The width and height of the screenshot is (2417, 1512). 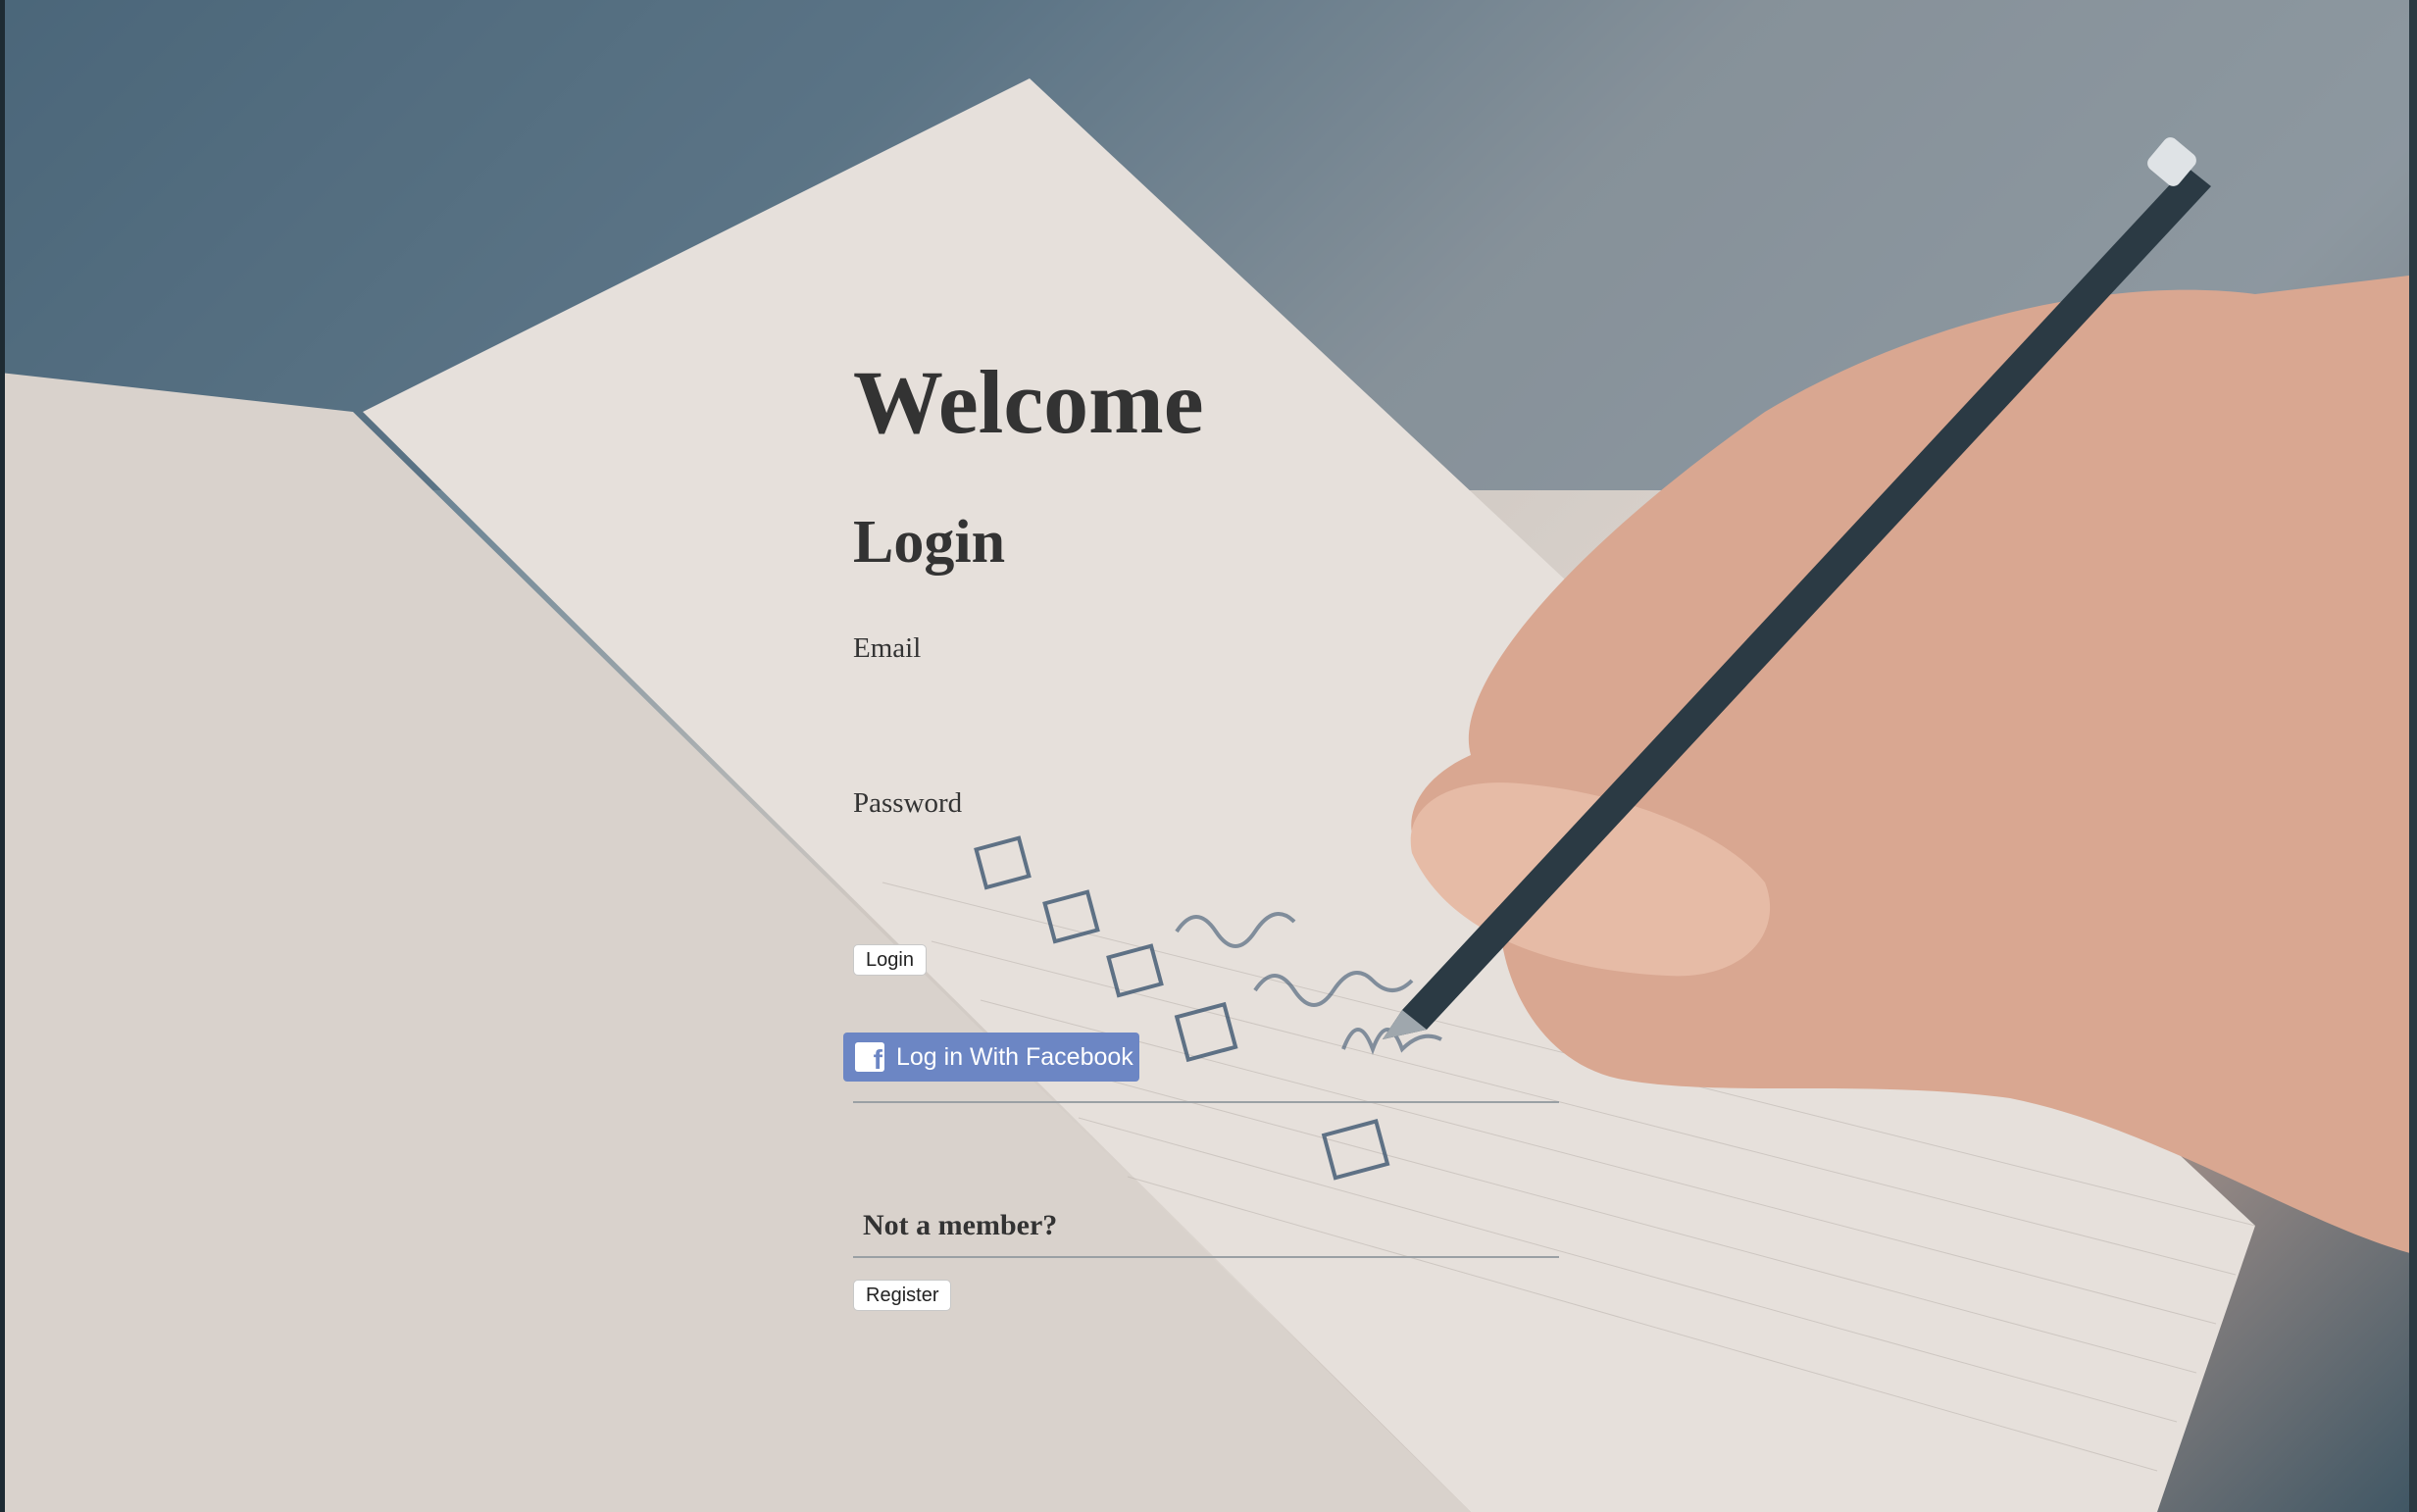 What do you see at coordinates (890, 960) in the screenshot?
I see `login-button: Login` at bounding box center [890, 960].